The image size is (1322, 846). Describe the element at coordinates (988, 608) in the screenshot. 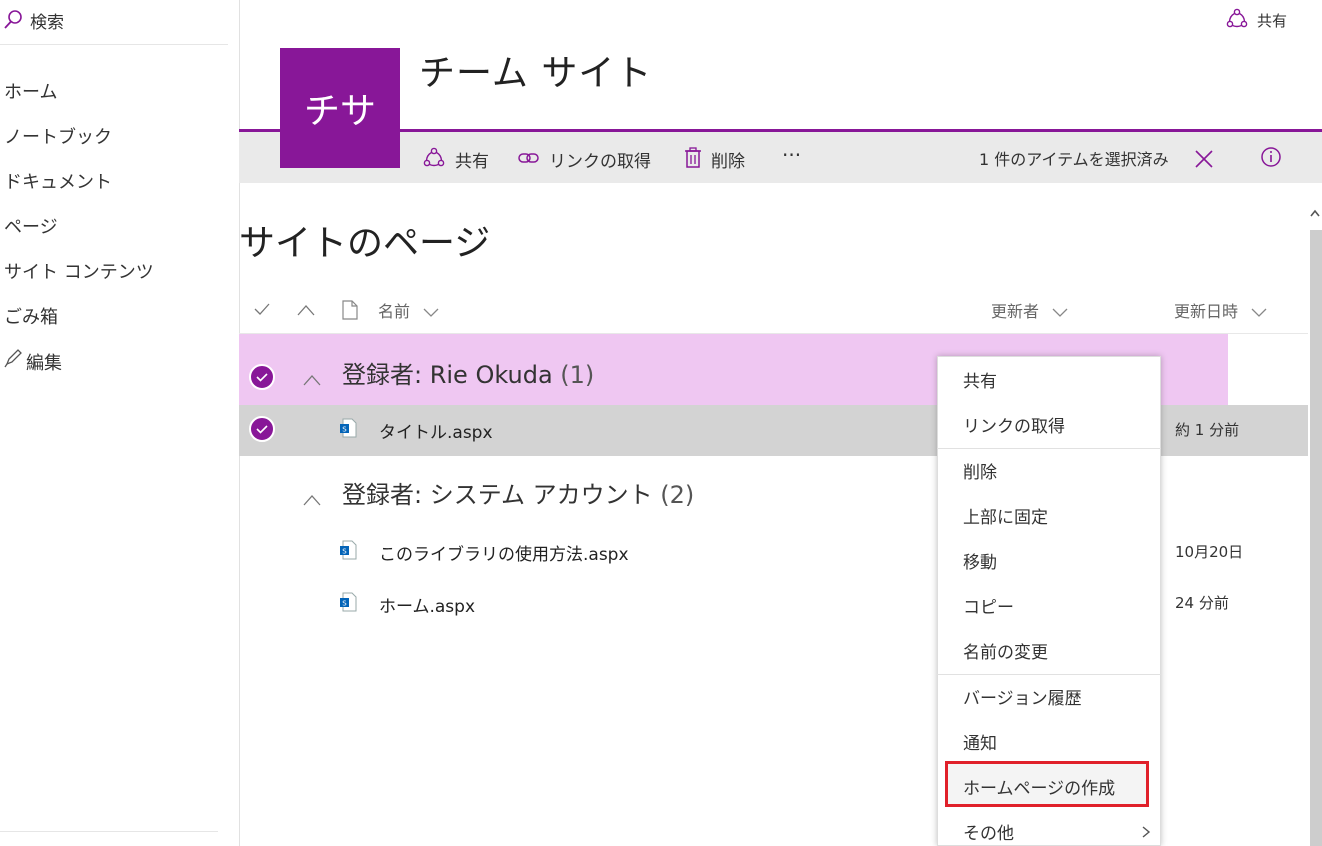

I see `menu-item-label: コピー` at that location.